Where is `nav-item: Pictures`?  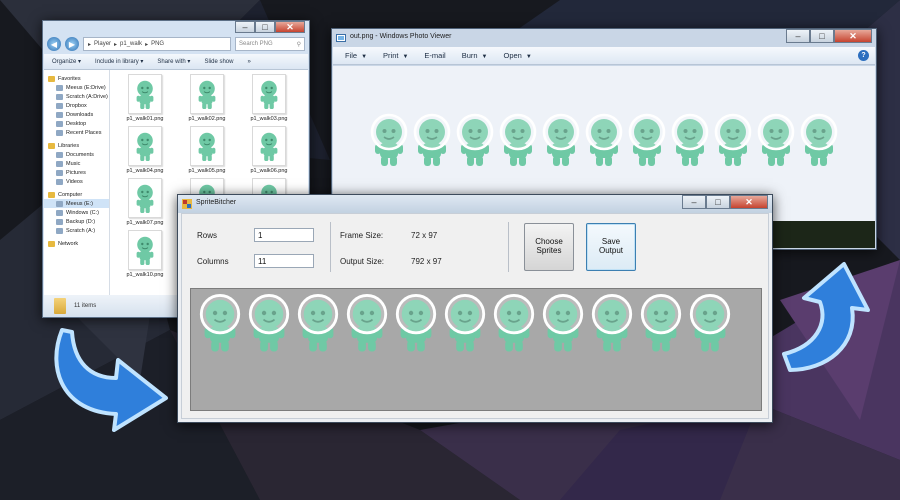 nav-item: Pictures is located at coordinates (76, 172).